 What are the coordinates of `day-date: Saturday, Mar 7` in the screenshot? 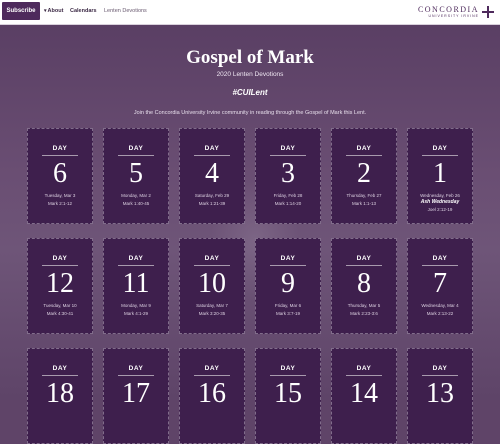 It's located at (212, 305).